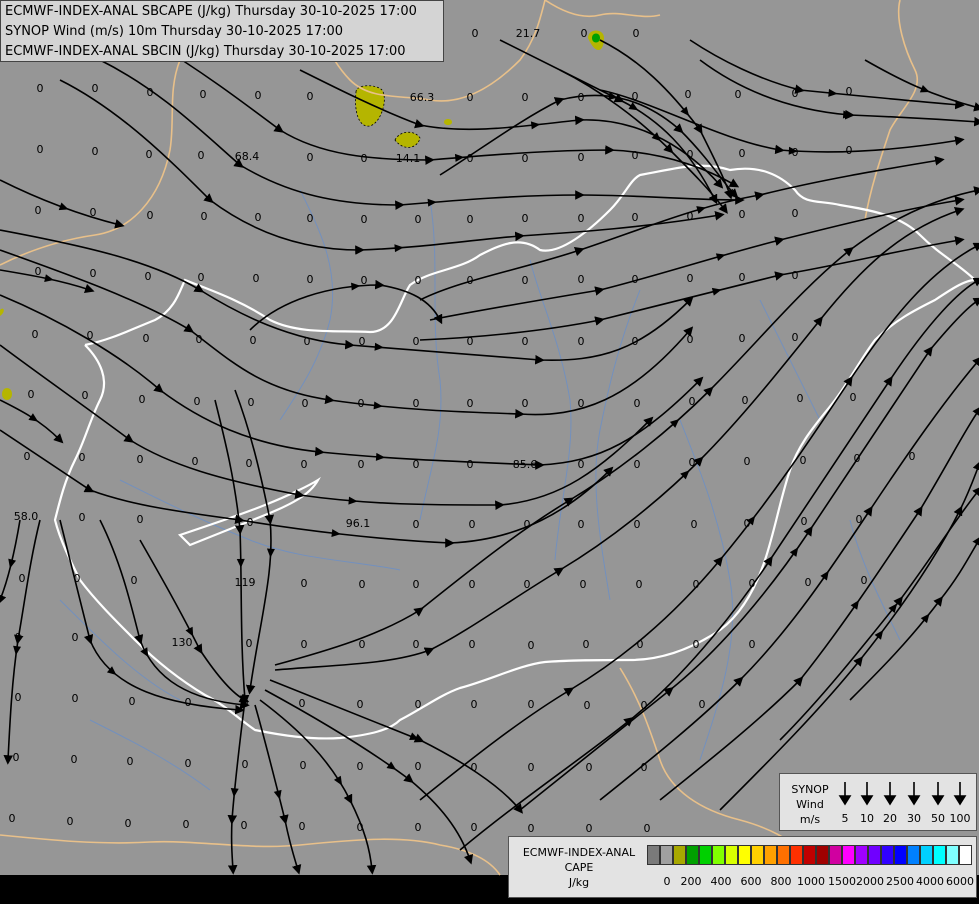 Image resolution: width=979 pixels, height=904 pixels. Describe the element at coordinates (810, 804) in the screenshot. I see `synop-label-line: Wind` at that location.